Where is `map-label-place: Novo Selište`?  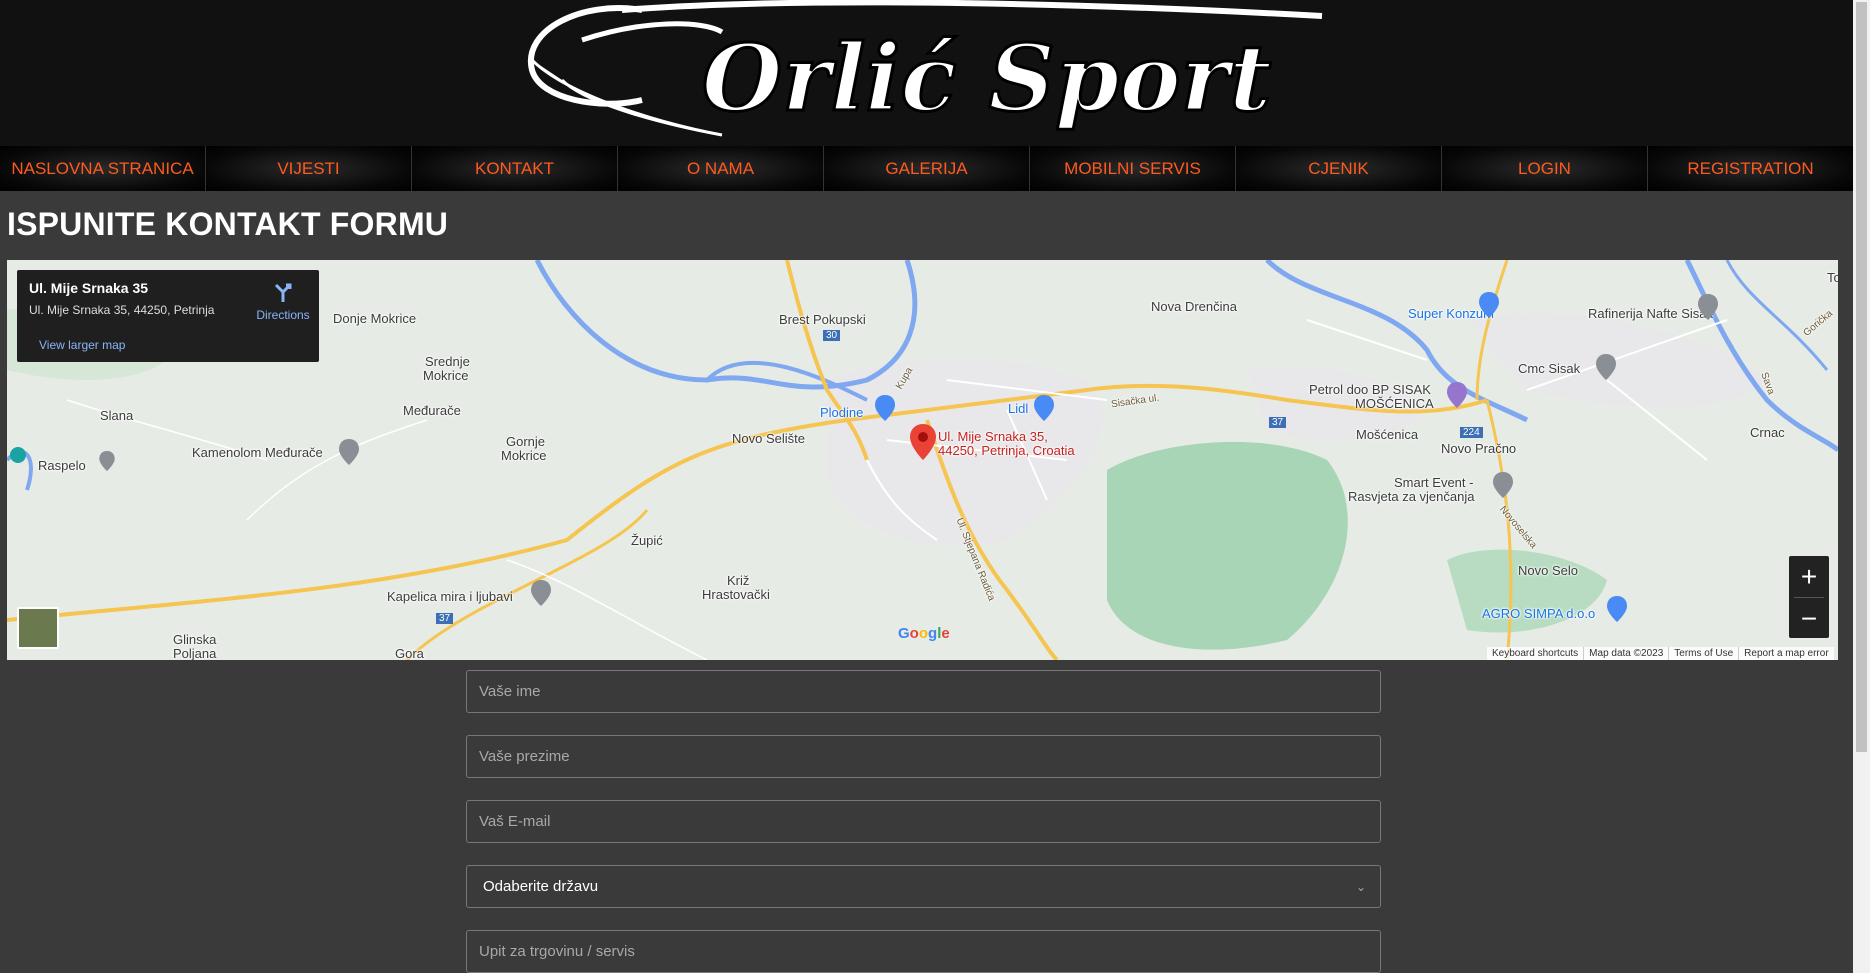 map-label-place: Novo Selište is located at coordinates (768, 438).